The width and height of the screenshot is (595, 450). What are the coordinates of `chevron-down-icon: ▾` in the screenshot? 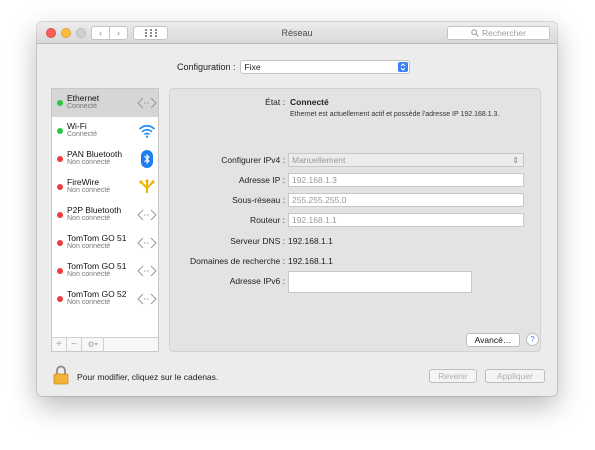 It's located at (96, 345).